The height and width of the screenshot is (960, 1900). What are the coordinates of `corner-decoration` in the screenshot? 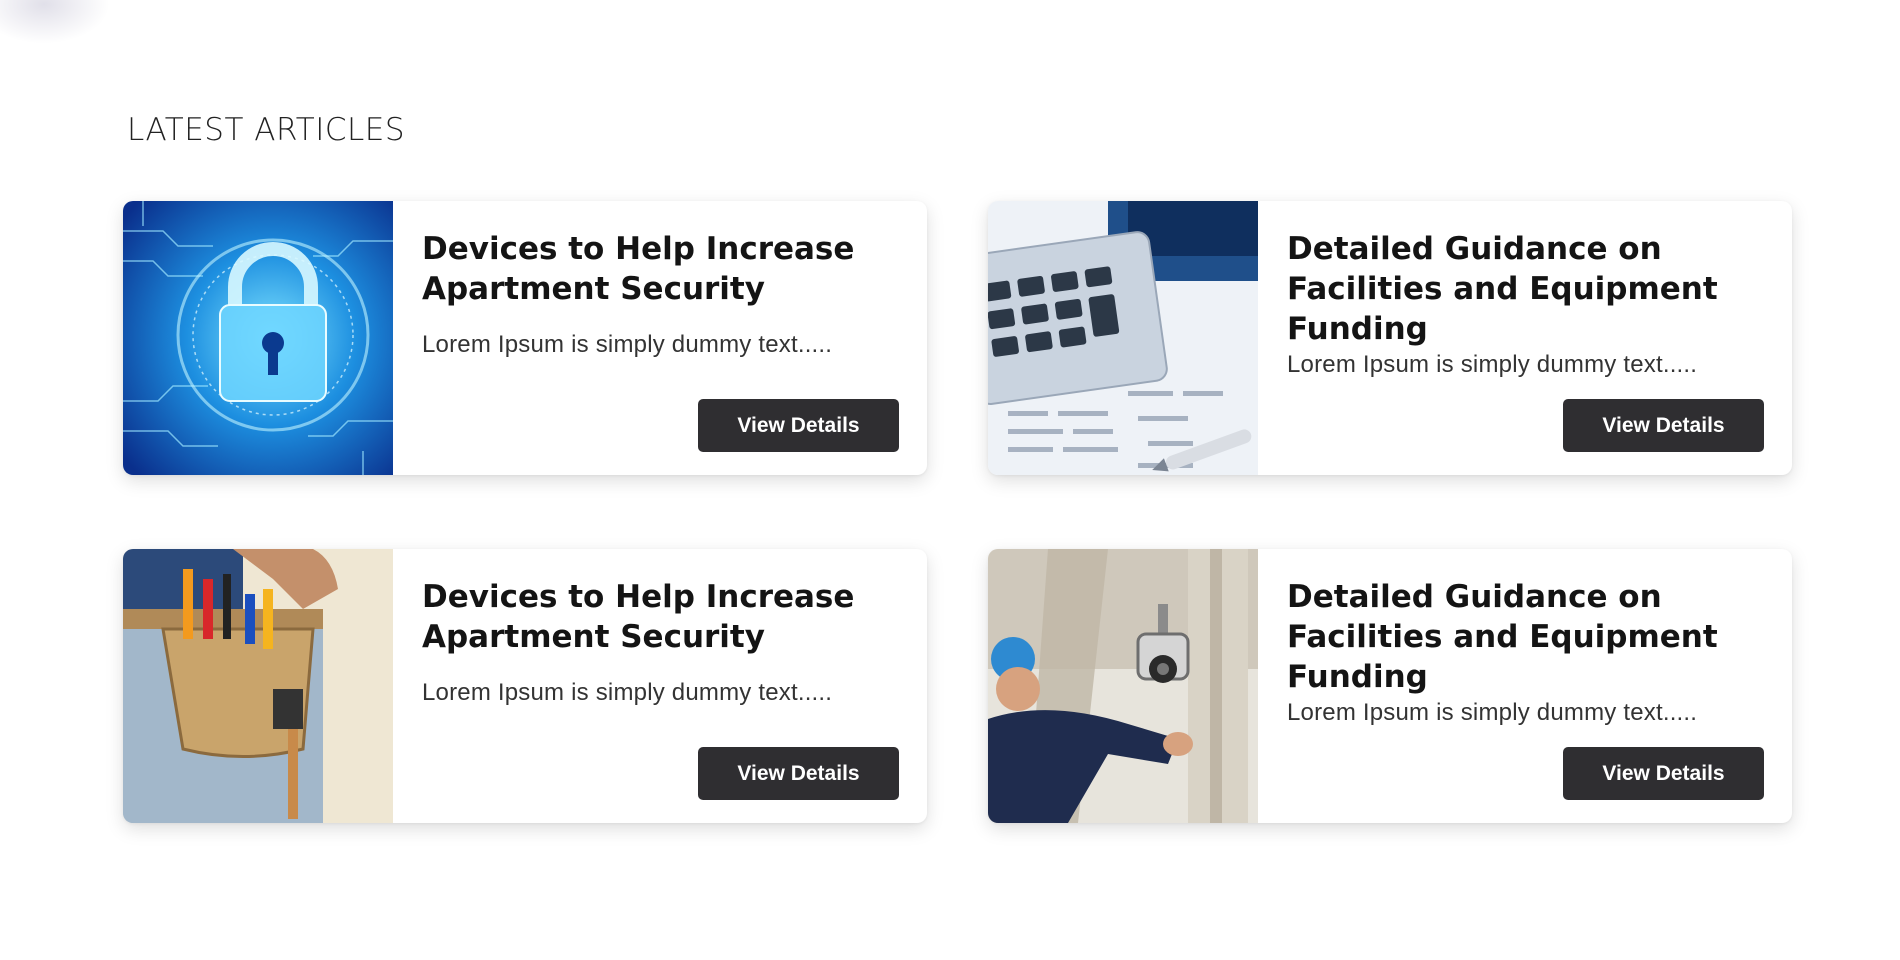 It's located at (55, 22).